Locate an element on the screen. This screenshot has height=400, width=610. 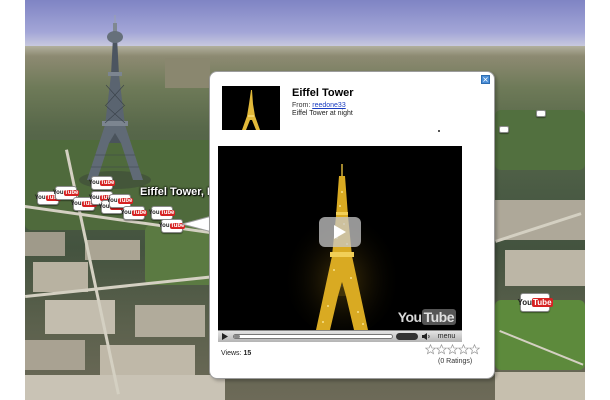
ratings-count: (0 Ratings) is located at coordinates (455, 361).